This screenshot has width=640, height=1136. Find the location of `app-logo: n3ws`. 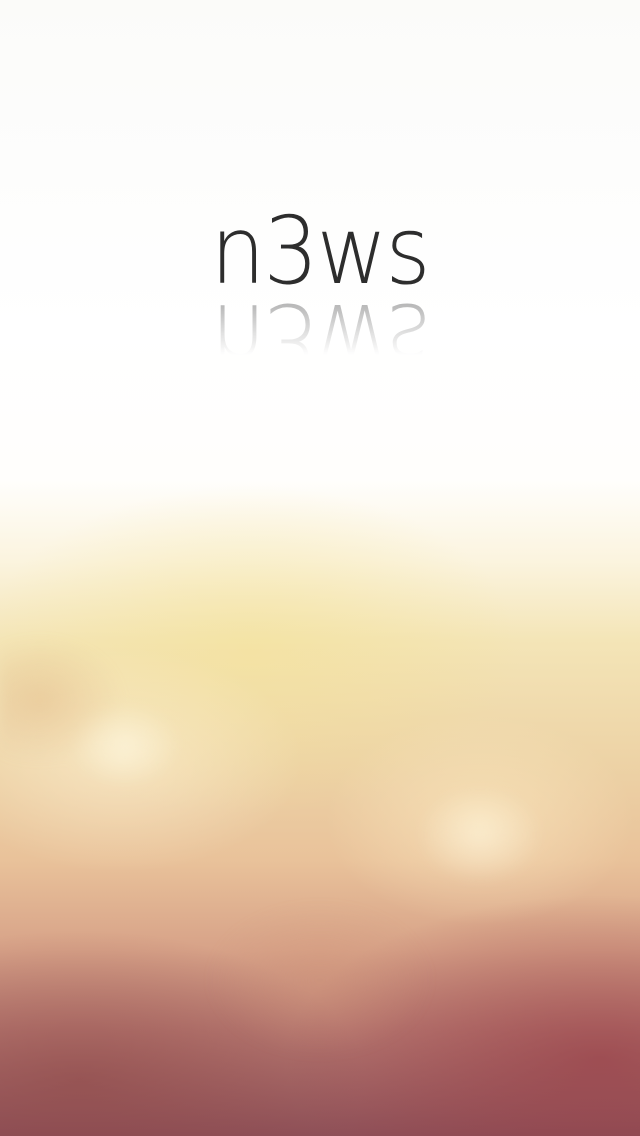

app-logo: n3ws is located at coordinates (320, 251).